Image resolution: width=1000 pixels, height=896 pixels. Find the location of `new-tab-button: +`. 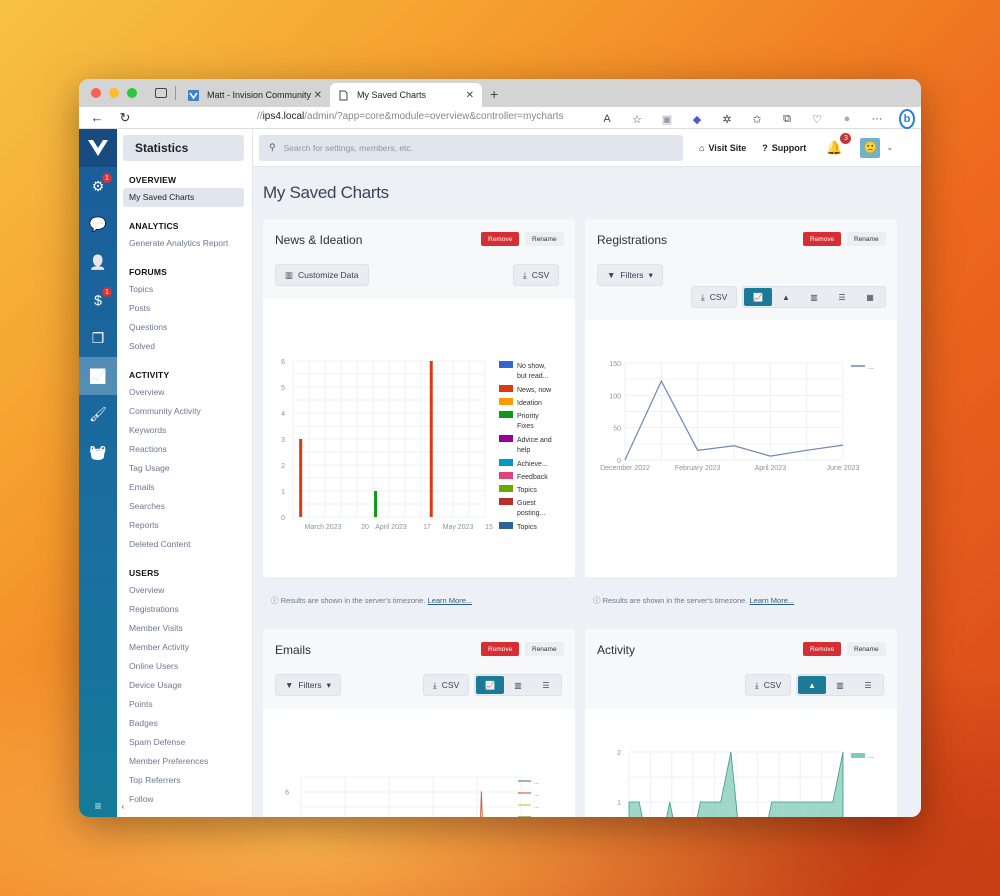

new-tab-button: + is located at coordinates (494, 94).